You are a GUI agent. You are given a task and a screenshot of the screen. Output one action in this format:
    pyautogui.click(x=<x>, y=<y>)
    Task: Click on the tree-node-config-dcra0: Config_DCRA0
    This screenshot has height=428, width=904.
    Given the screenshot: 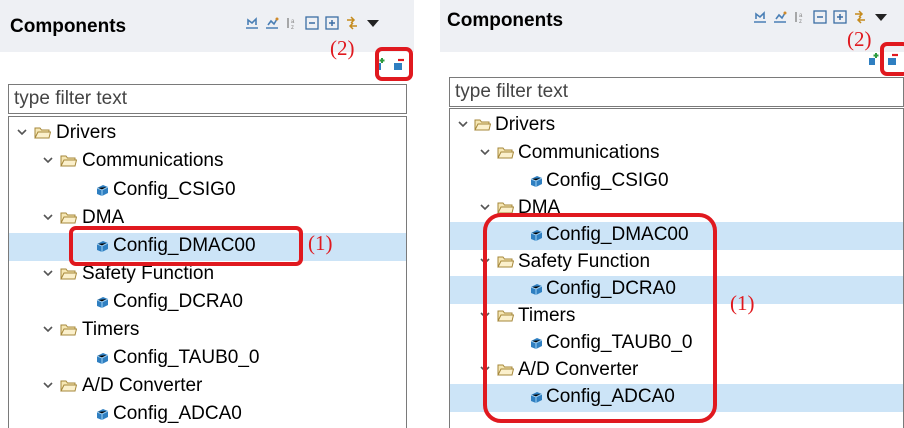 What is the action you would take?
    pyautogui.click(x=207, y=303)
    